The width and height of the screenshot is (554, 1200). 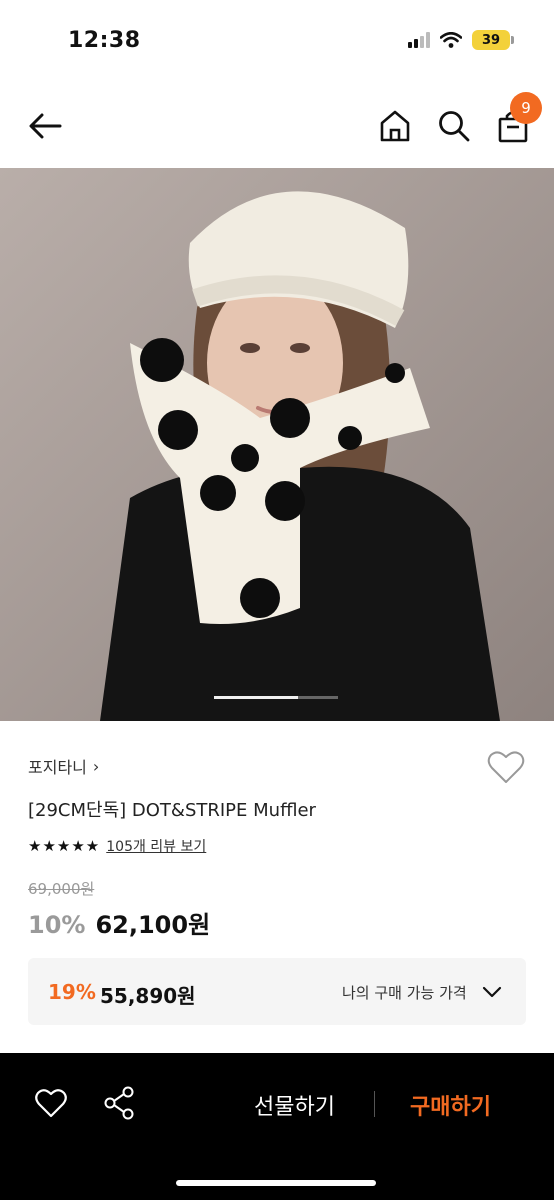 I want to click on status-time: 12:38, so click(x=104, y=40).